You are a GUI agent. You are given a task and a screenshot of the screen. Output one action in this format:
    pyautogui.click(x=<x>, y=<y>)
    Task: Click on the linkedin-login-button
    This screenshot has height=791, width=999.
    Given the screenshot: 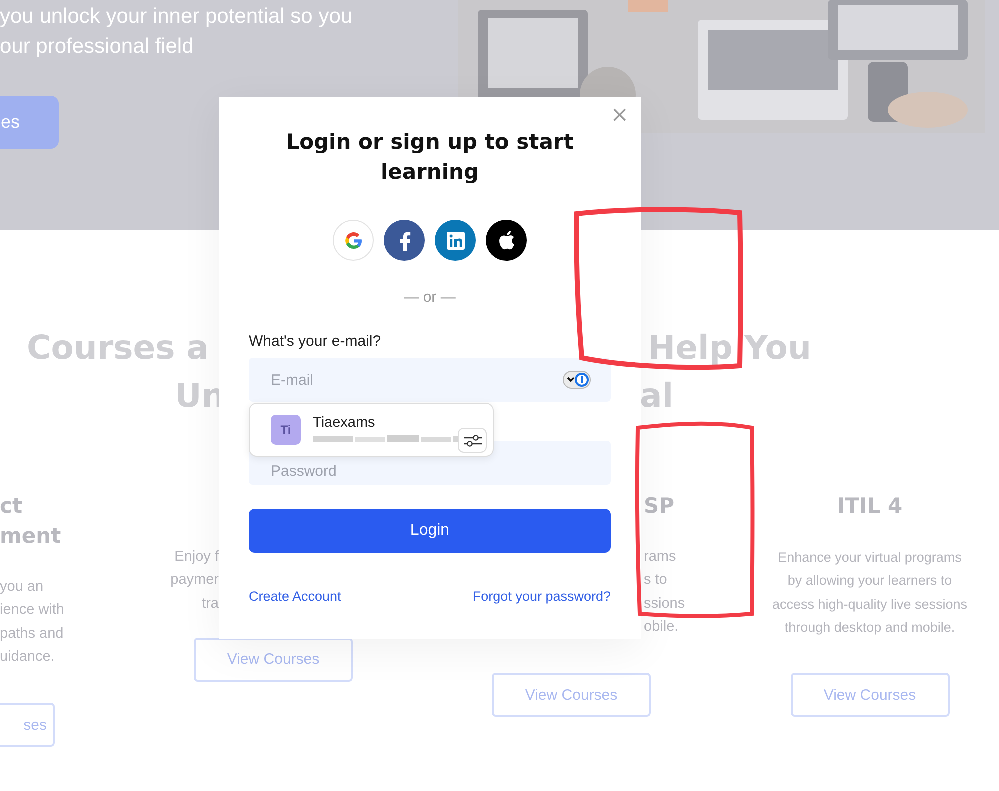 What is the action you would take?
    pyautogui.click(x=455, y=240)
    